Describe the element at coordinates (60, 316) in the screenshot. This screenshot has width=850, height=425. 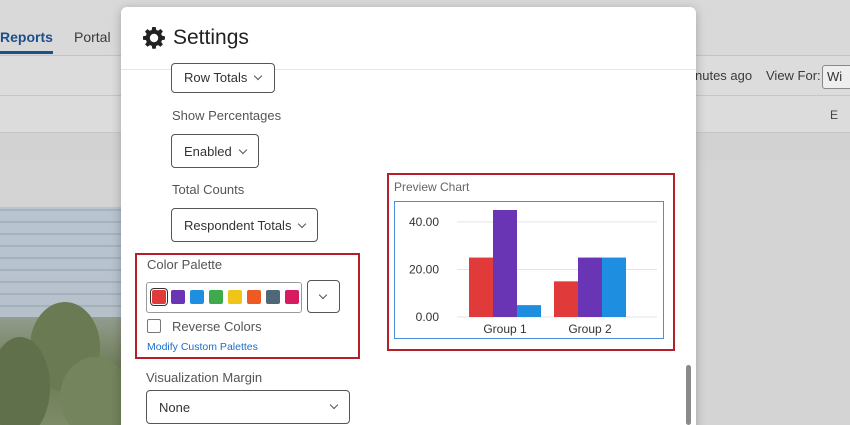
I see `report-background-image` at that location.